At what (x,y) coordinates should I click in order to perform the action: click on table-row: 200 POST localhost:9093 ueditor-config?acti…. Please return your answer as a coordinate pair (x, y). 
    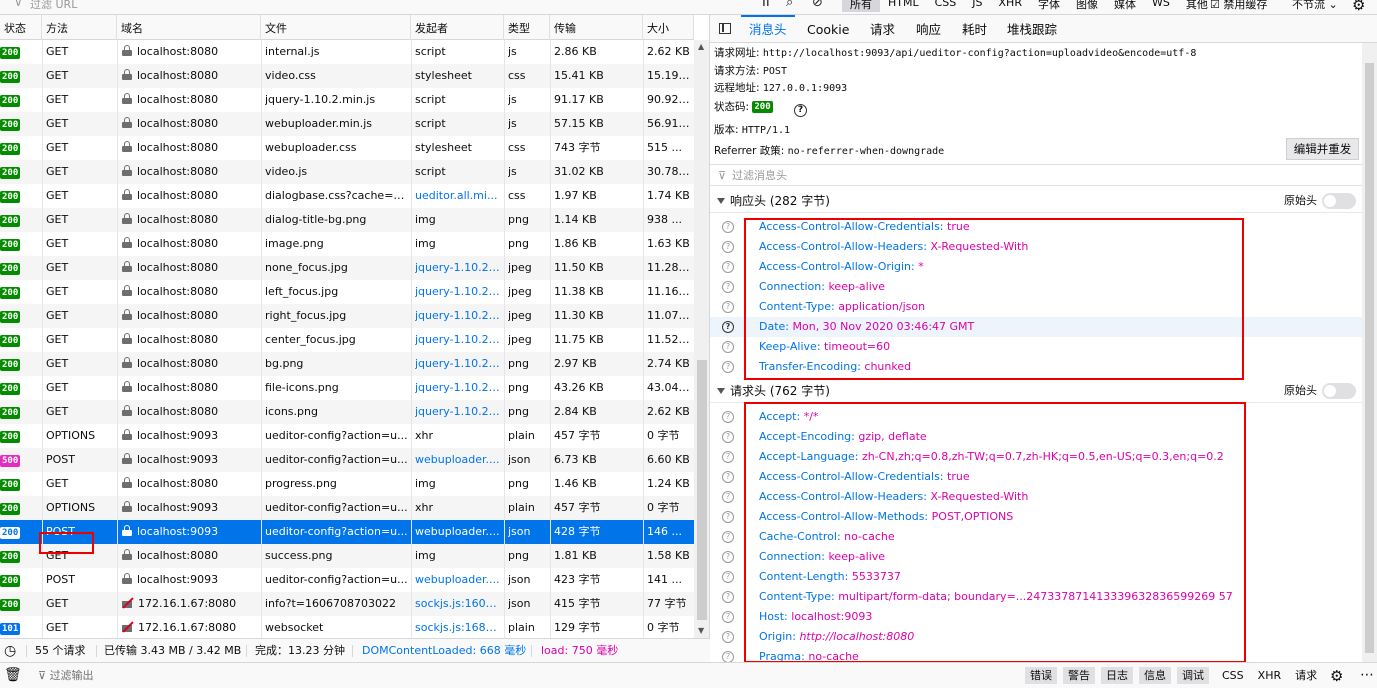
    Looking at the image, I should click on (347, 580).